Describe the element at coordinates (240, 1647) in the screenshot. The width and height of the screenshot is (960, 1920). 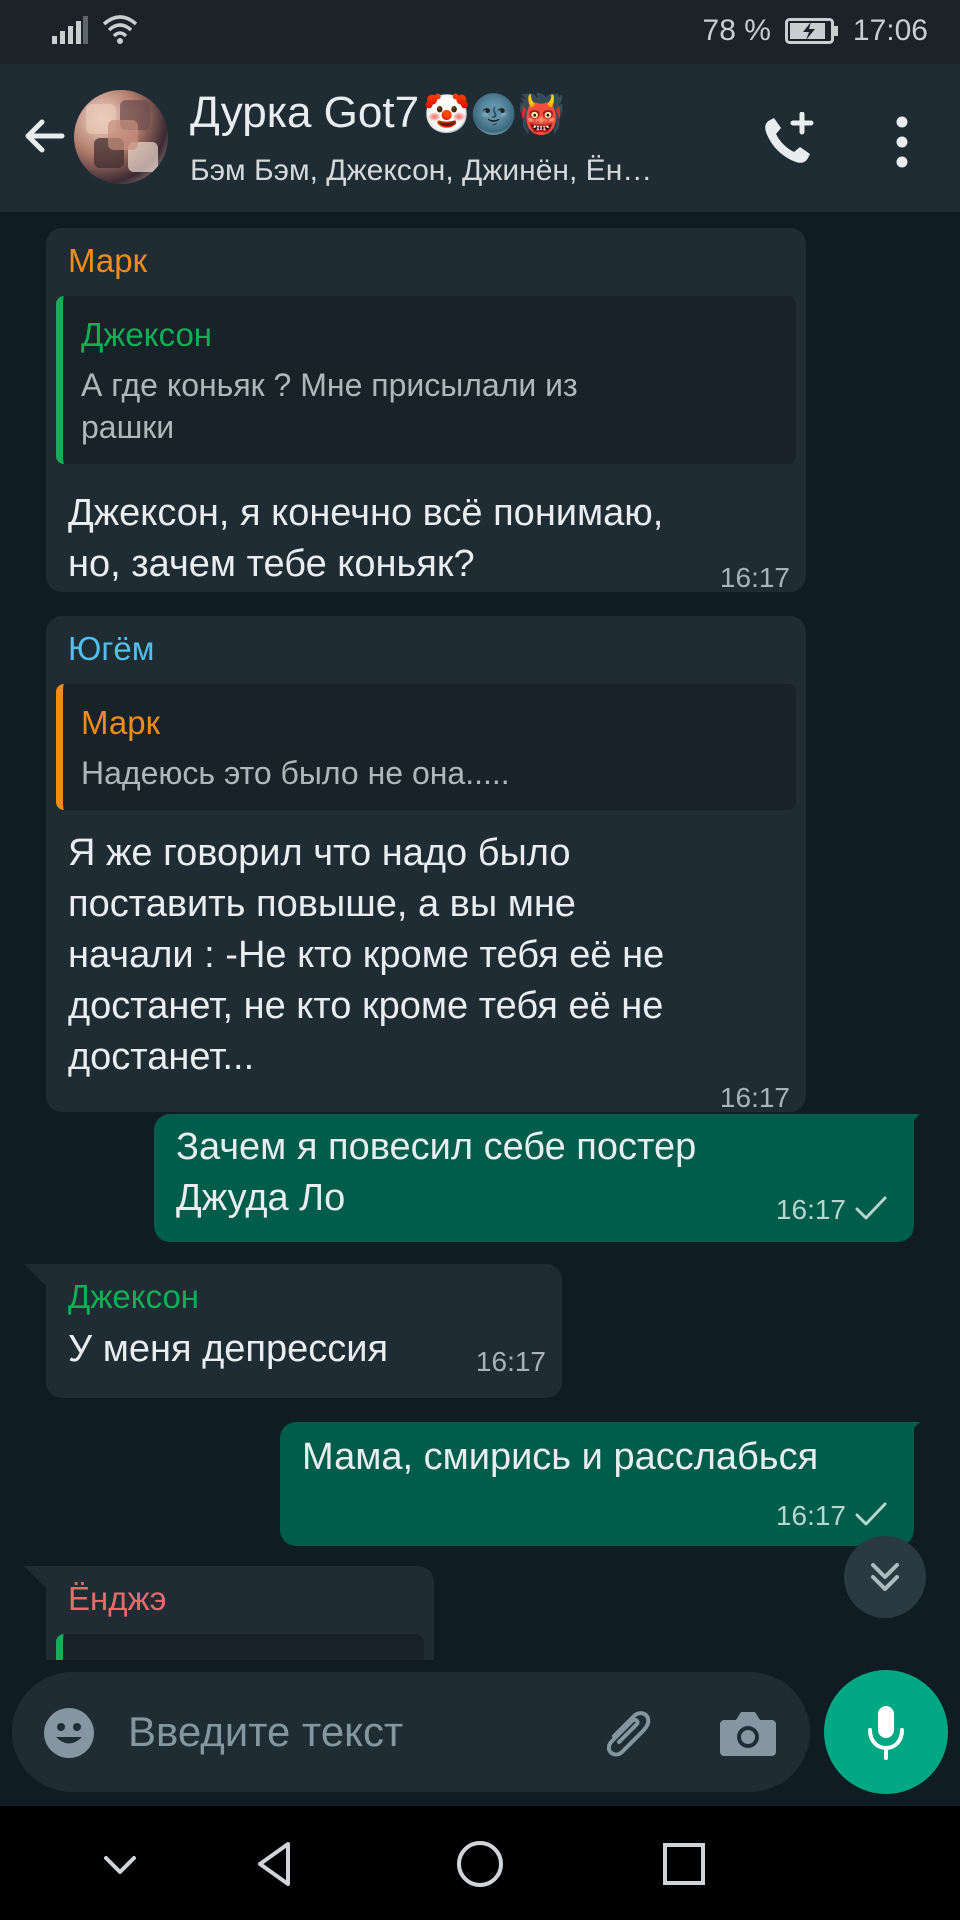
I see `quoted-message` at that location.